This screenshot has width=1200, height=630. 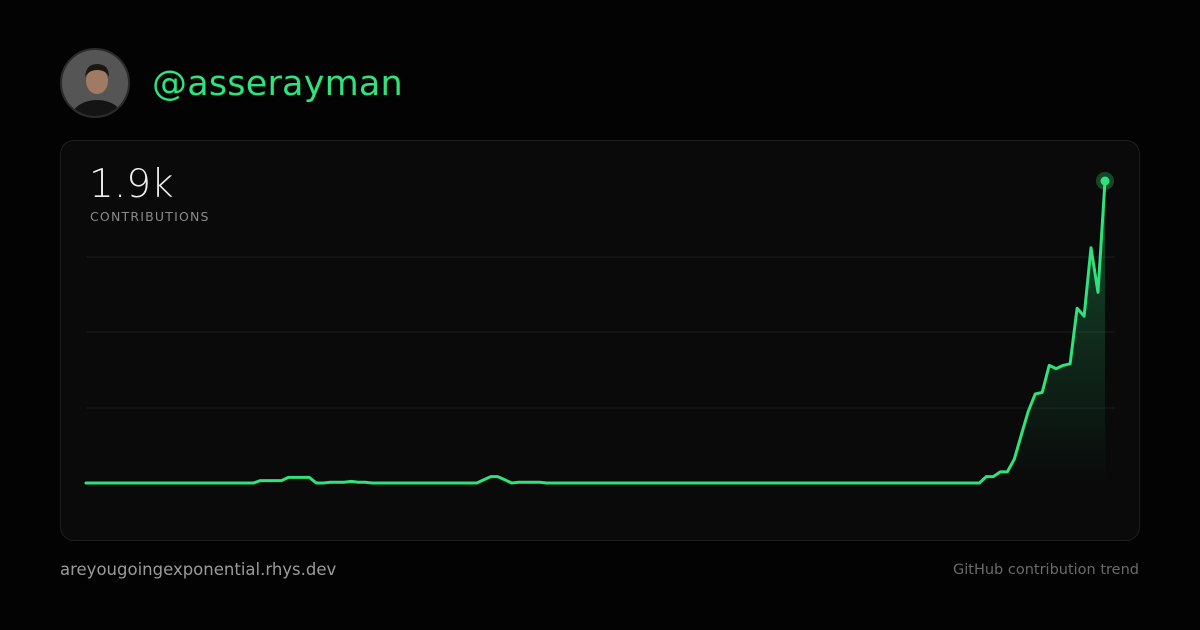 I want to click on username: @asserayman, so click(x=277, y=84).